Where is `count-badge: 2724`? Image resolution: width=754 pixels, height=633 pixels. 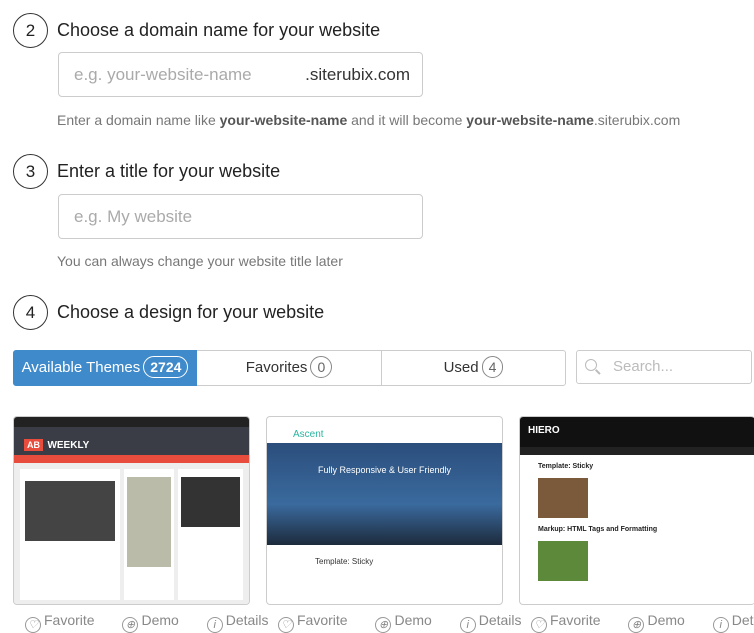 count-badge: 2724 is located at coordinates (166, 367).